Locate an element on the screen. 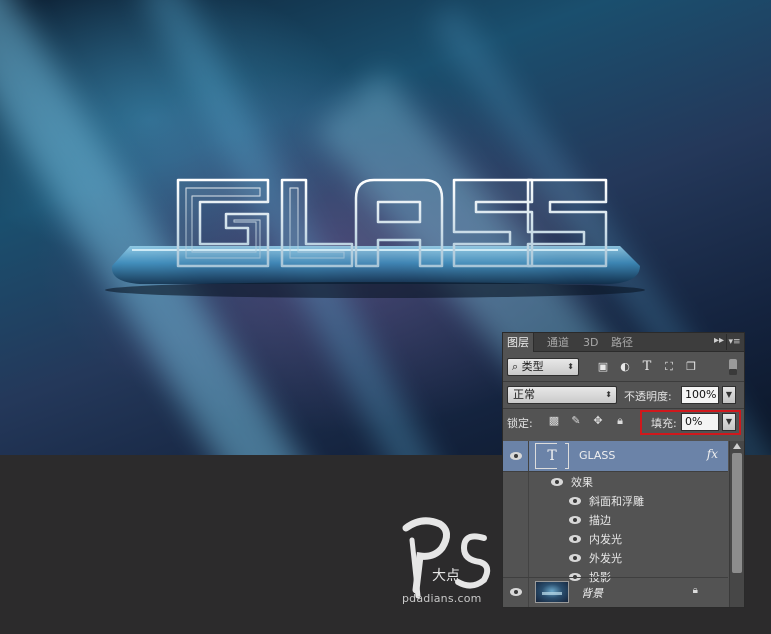 The image size is (771, 634). filter-kind-label: 类型 is located at coordinates (532, 366).